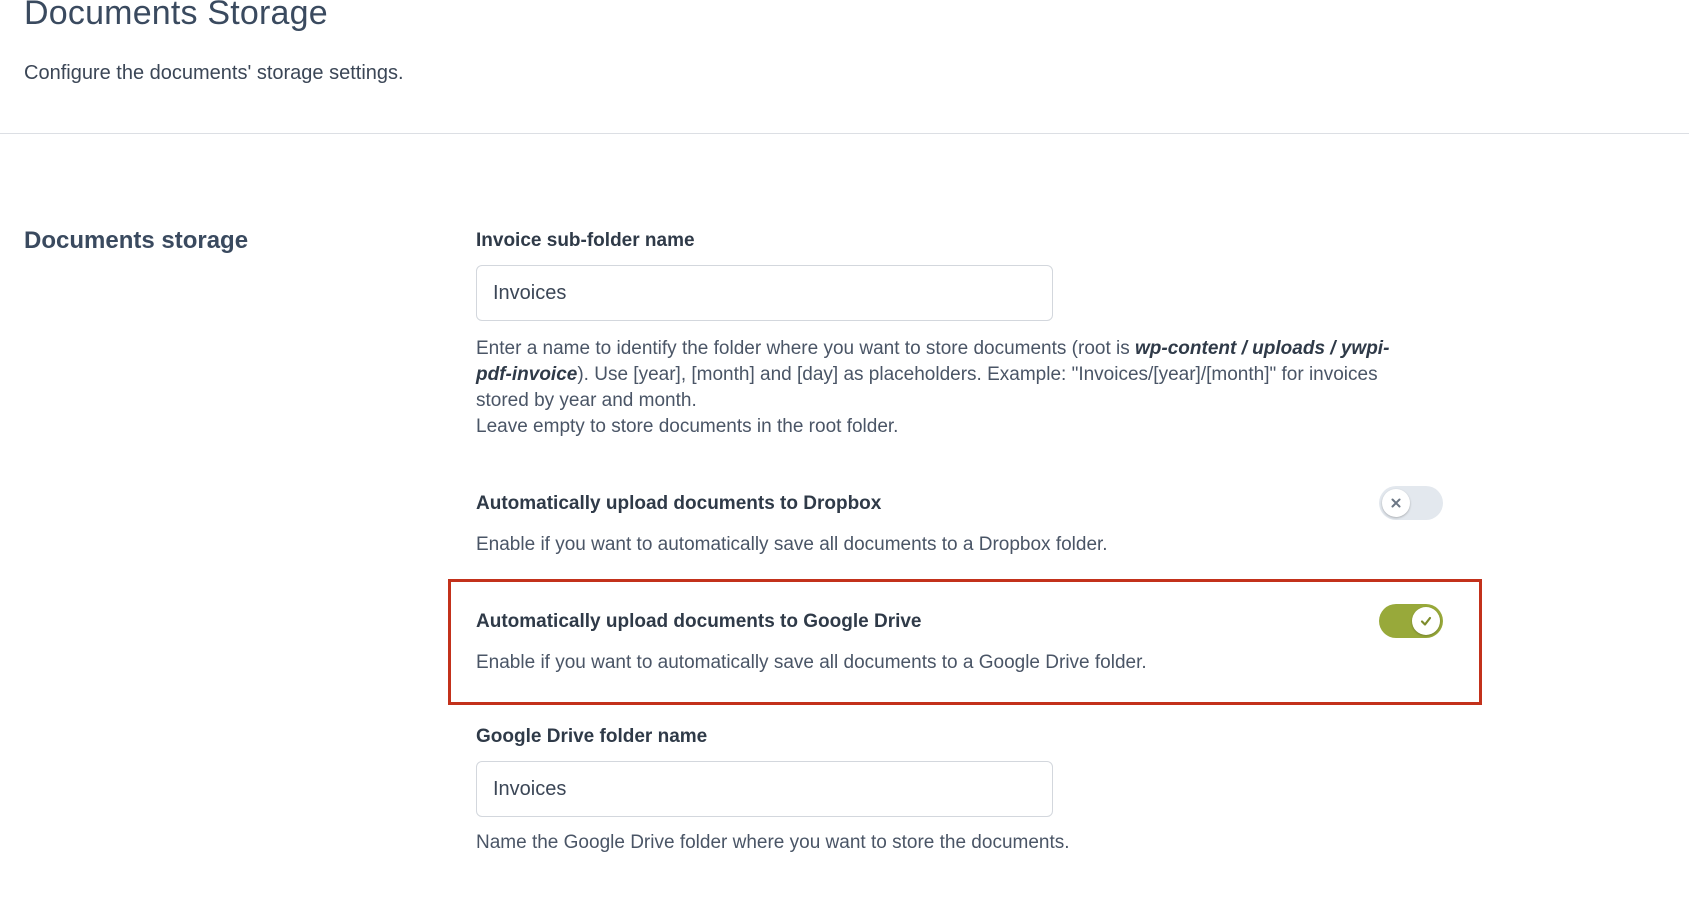 The height and width of the screenshot is (900, 1689). What do you see at coordinates (585, 240) in the screenshot?
I see `invoice-folder-label: Invoice sub-folder name` at bounding box center [585, 240].